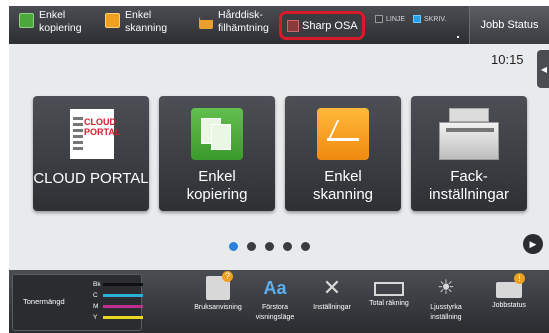  What do you see at coordinates (218, 307) in the screenshot?
I see `manual-label: Bruksanvisning` at bounding box center [218, 307].